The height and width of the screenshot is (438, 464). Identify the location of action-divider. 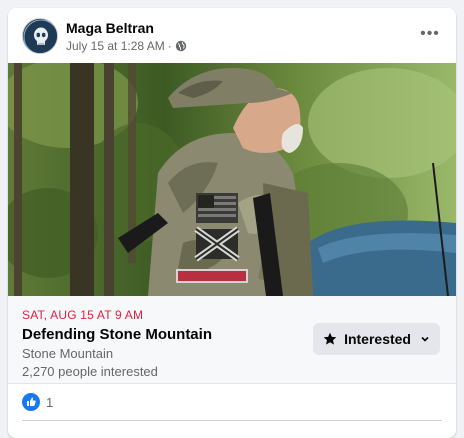
(232, 420).